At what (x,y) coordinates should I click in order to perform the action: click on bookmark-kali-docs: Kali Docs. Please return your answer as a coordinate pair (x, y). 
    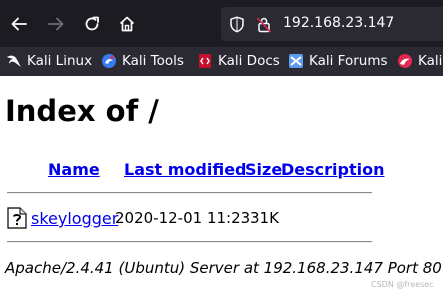
    Looking at the image, I should click on (238, 61).